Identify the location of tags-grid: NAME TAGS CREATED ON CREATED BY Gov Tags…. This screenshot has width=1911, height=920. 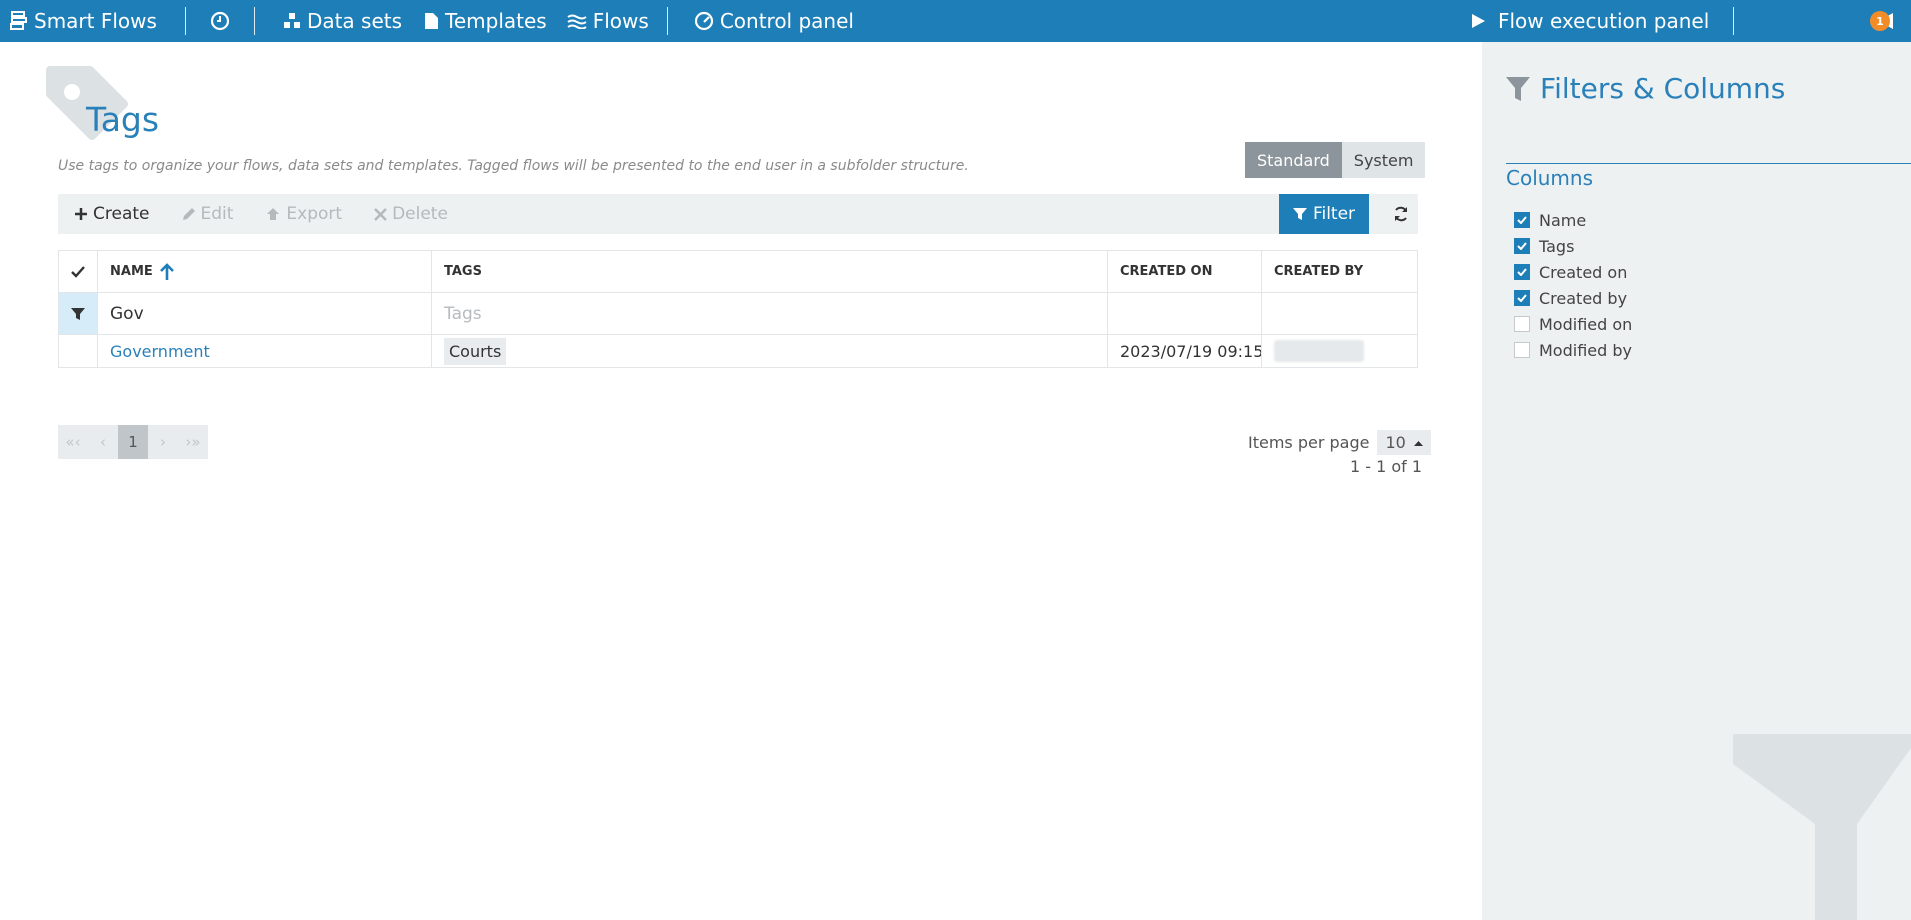
(738, 309).